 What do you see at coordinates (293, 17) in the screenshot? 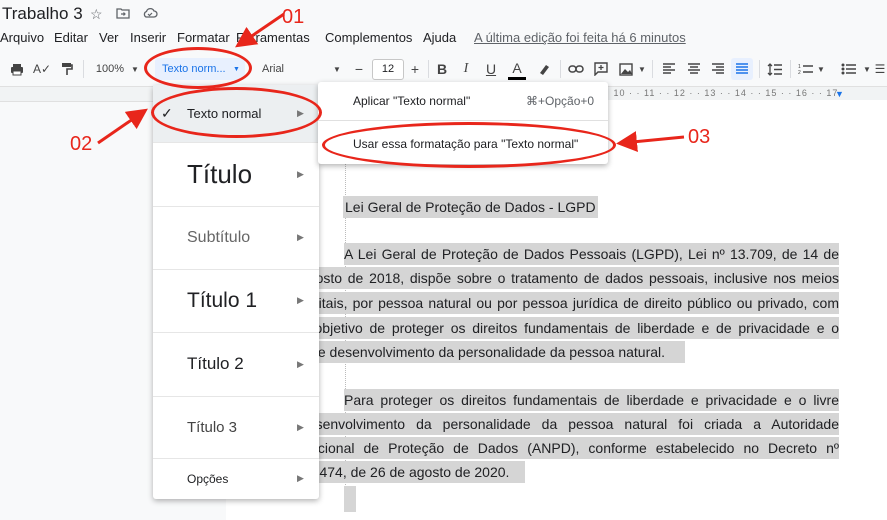
I see `annotation-label-01: 01` at bounding box center [293, 17].